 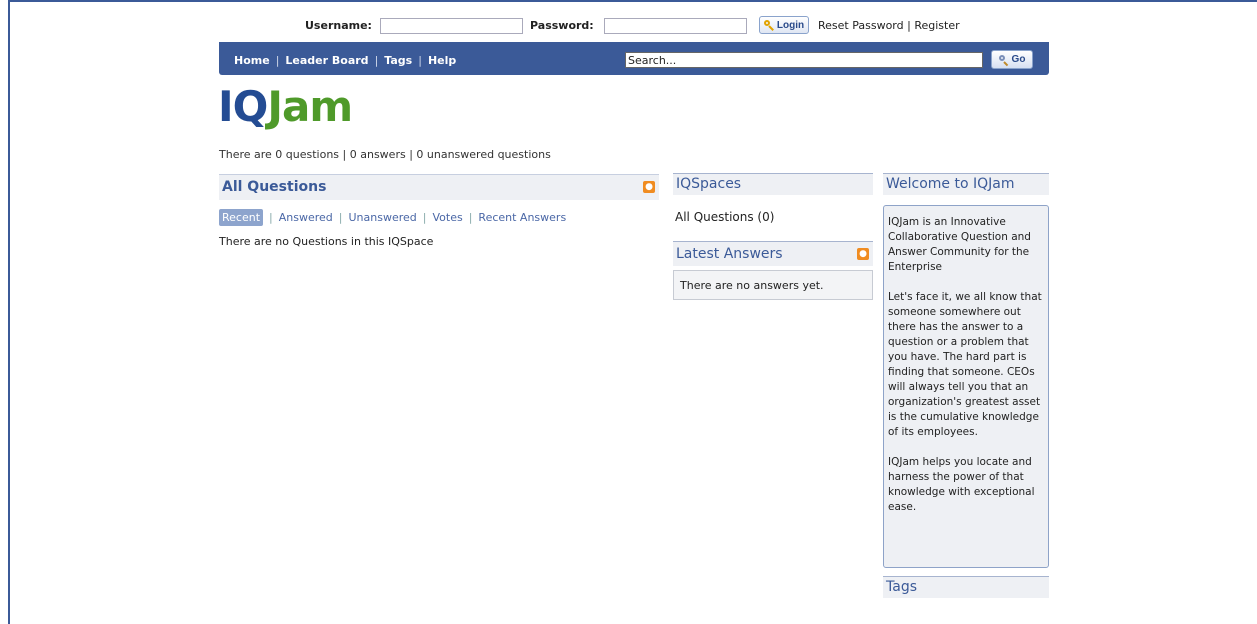 What do you see at coordinates (729, 254) in the screenshot?
I see `latest-answers-title: Latest Answers` at bounding box center [729, 254].